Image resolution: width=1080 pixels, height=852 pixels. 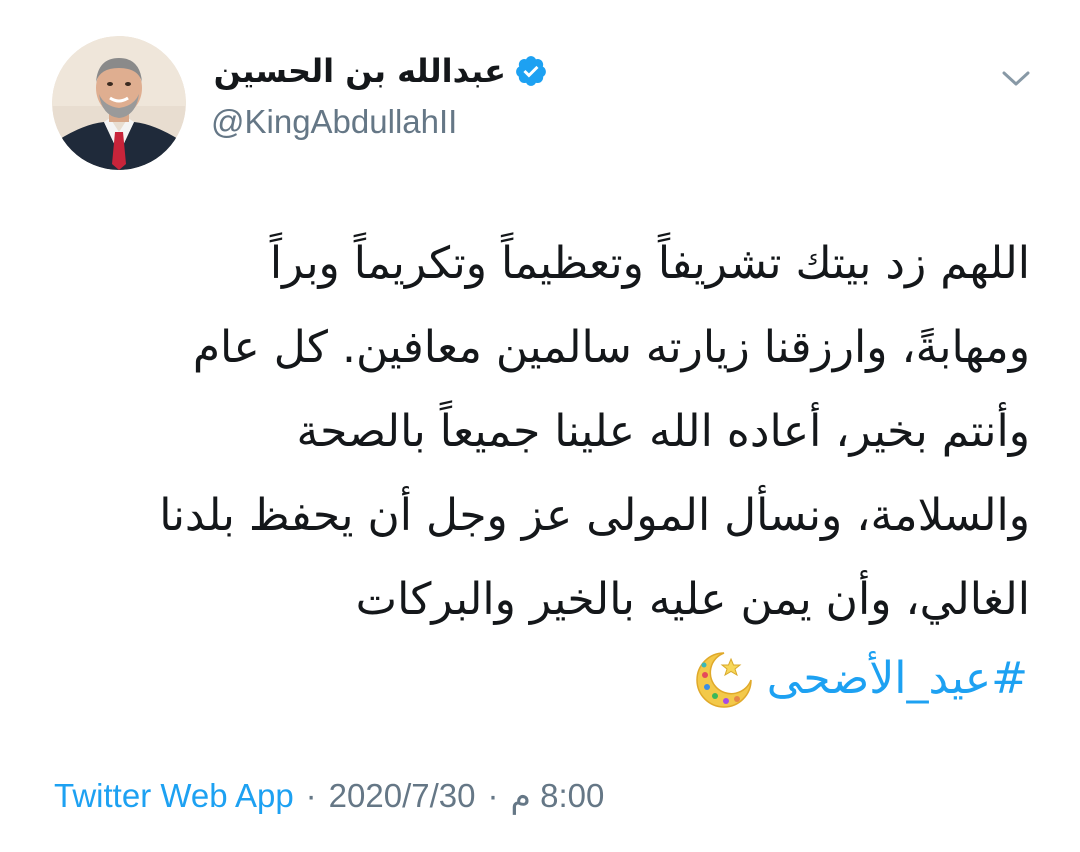 I want to click on chevron-down-icon, so click(x=1016, y=78).